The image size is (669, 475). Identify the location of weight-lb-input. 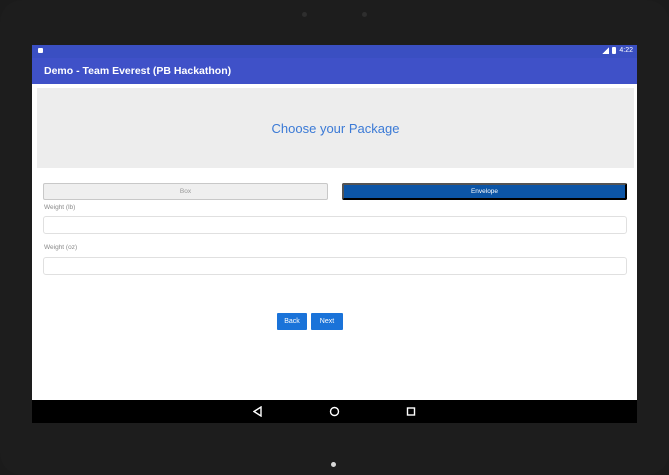
(335, 225).